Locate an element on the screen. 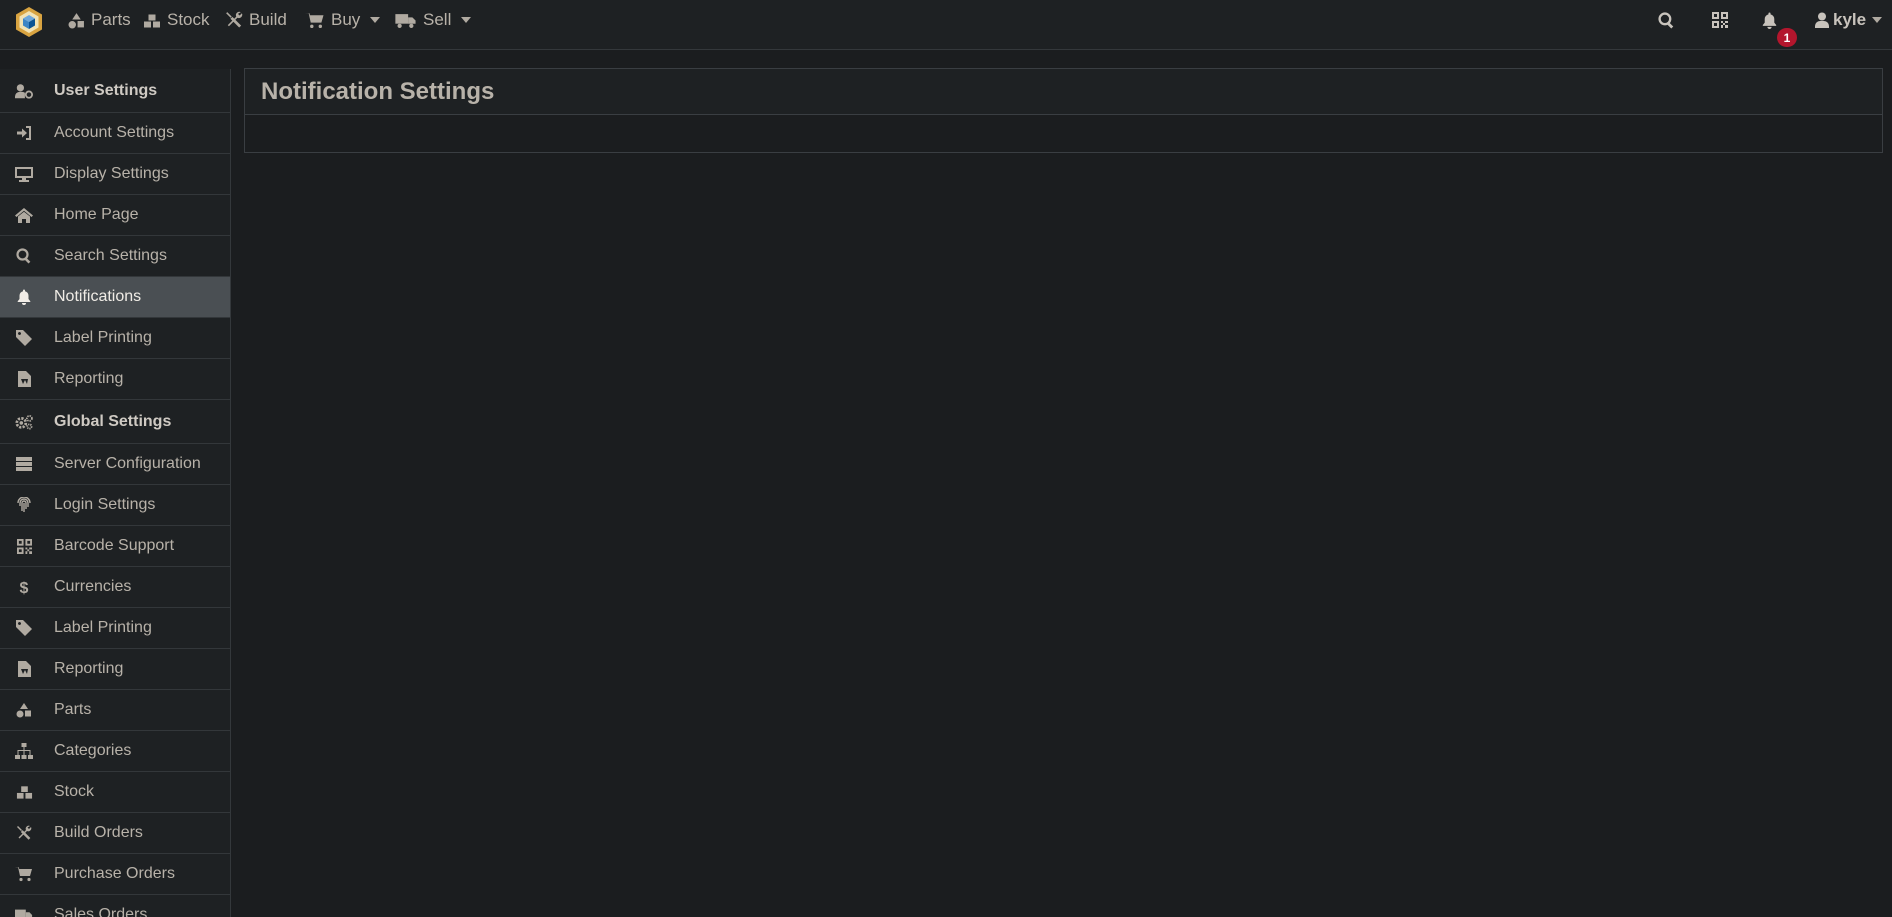 The image size is (1892, 917). sidebar-item-reporting: Reporting is located at coordinates (115, 379).